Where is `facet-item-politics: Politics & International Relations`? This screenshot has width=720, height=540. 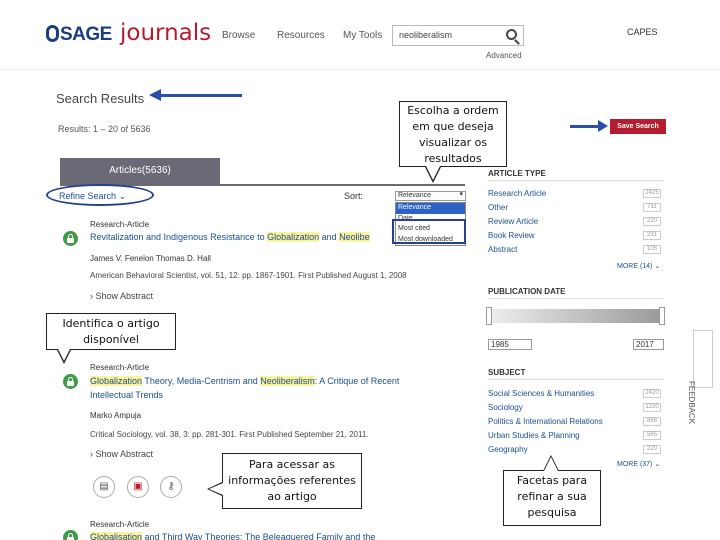 facet-item-politics: Politics & International Relations is located at coordinates (545, 421).